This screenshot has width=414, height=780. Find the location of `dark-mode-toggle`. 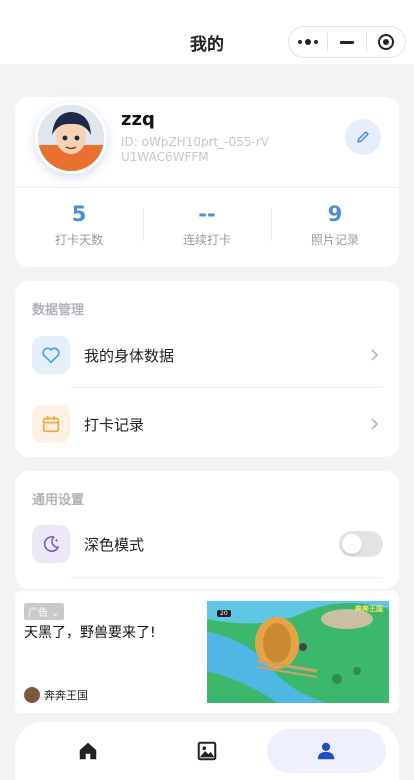

dark-mode-toggle is located at coordinates (361, 544).